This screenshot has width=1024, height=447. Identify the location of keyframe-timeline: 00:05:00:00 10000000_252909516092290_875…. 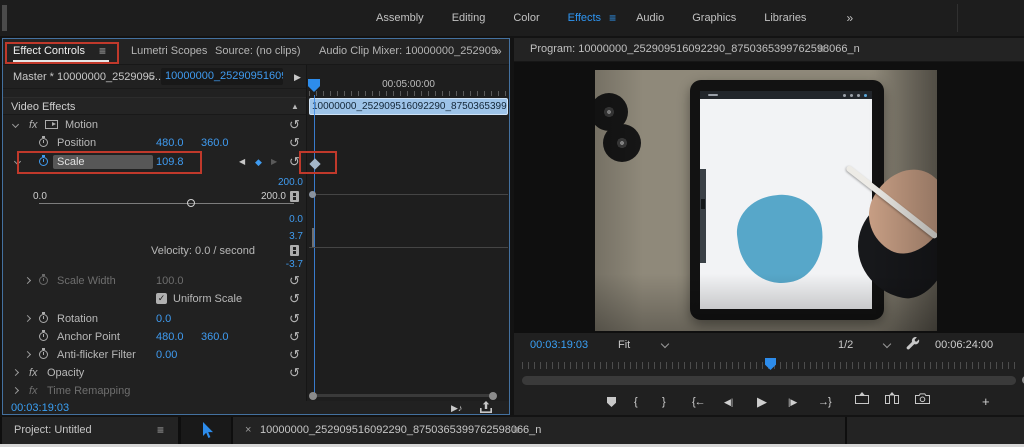
(407, 233).